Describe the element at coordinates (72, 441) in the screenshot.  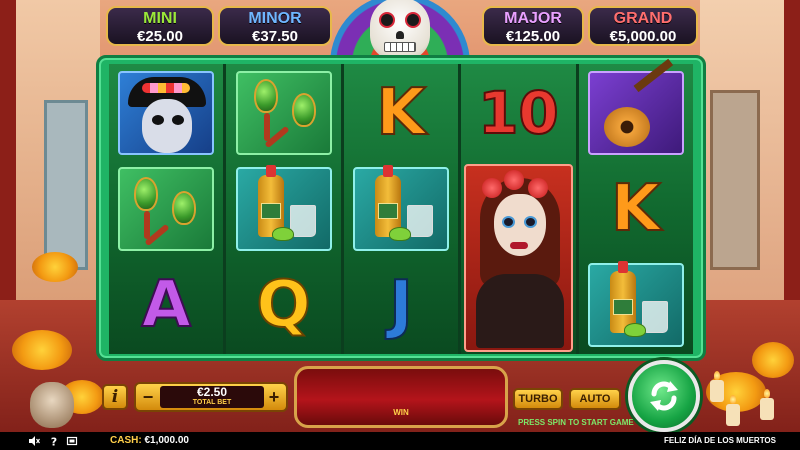
I see `fullscreen-icon` at that location.